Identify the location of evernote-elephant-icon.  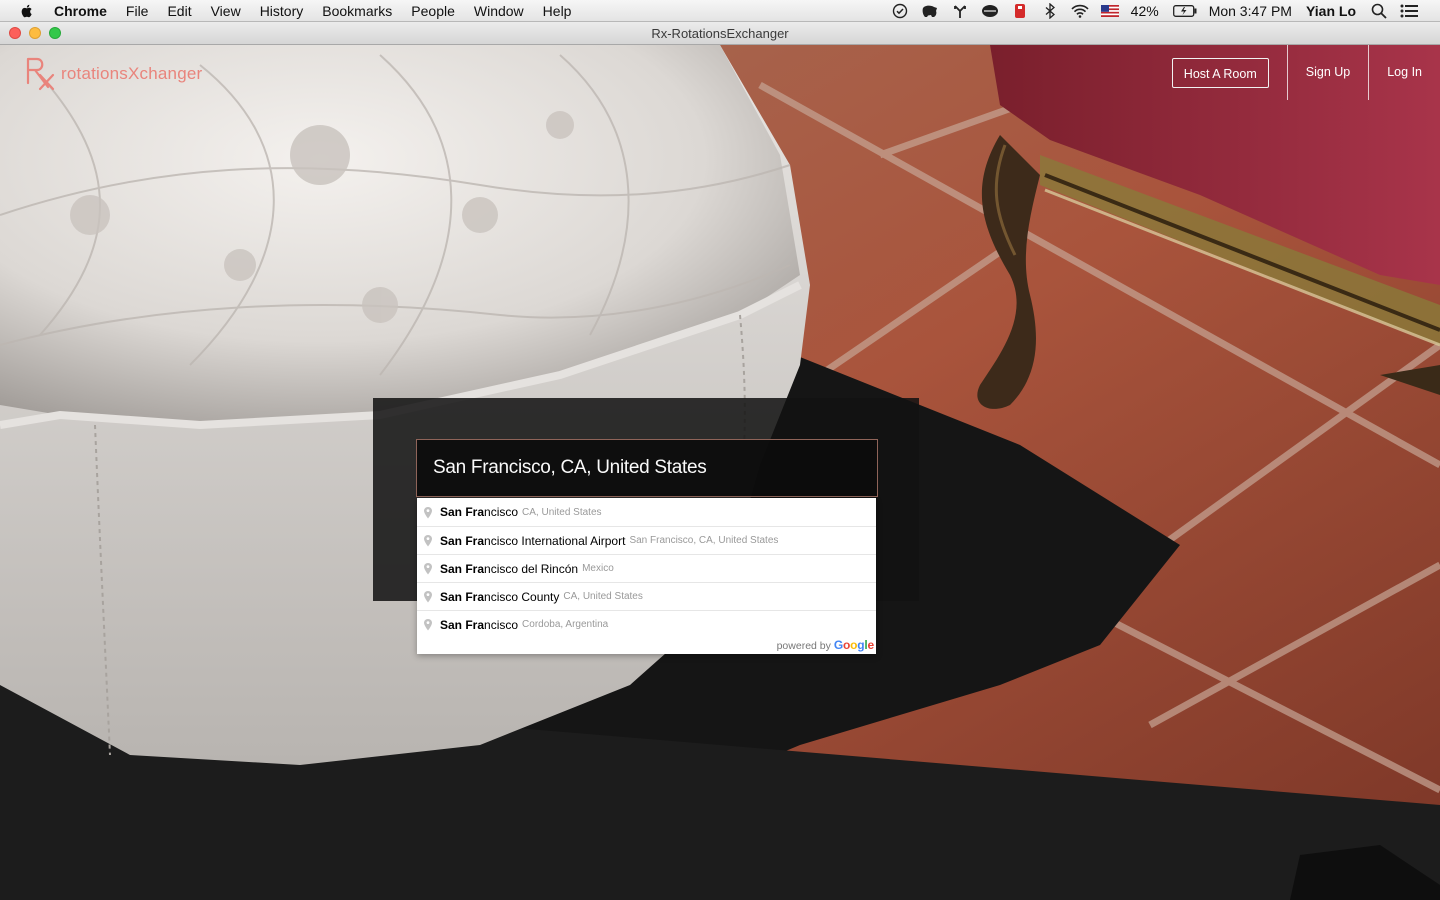
(930, 11).